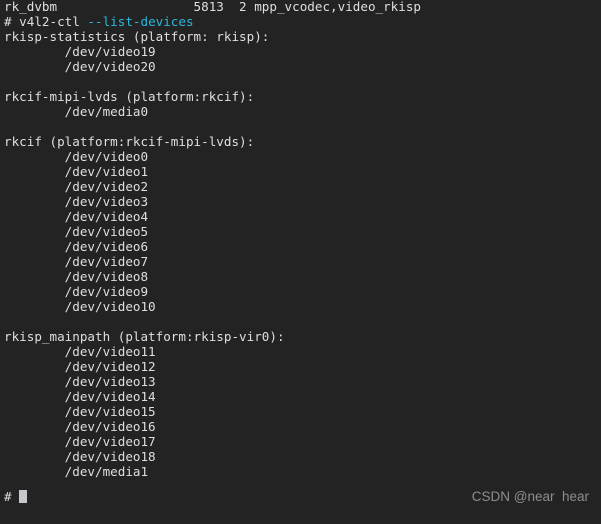 The height and width of the screenshot is (524, 601). Describe the element at coordinates (80, 66) in the screenshot. I see `device-path-item: /dev/video20` at that location.